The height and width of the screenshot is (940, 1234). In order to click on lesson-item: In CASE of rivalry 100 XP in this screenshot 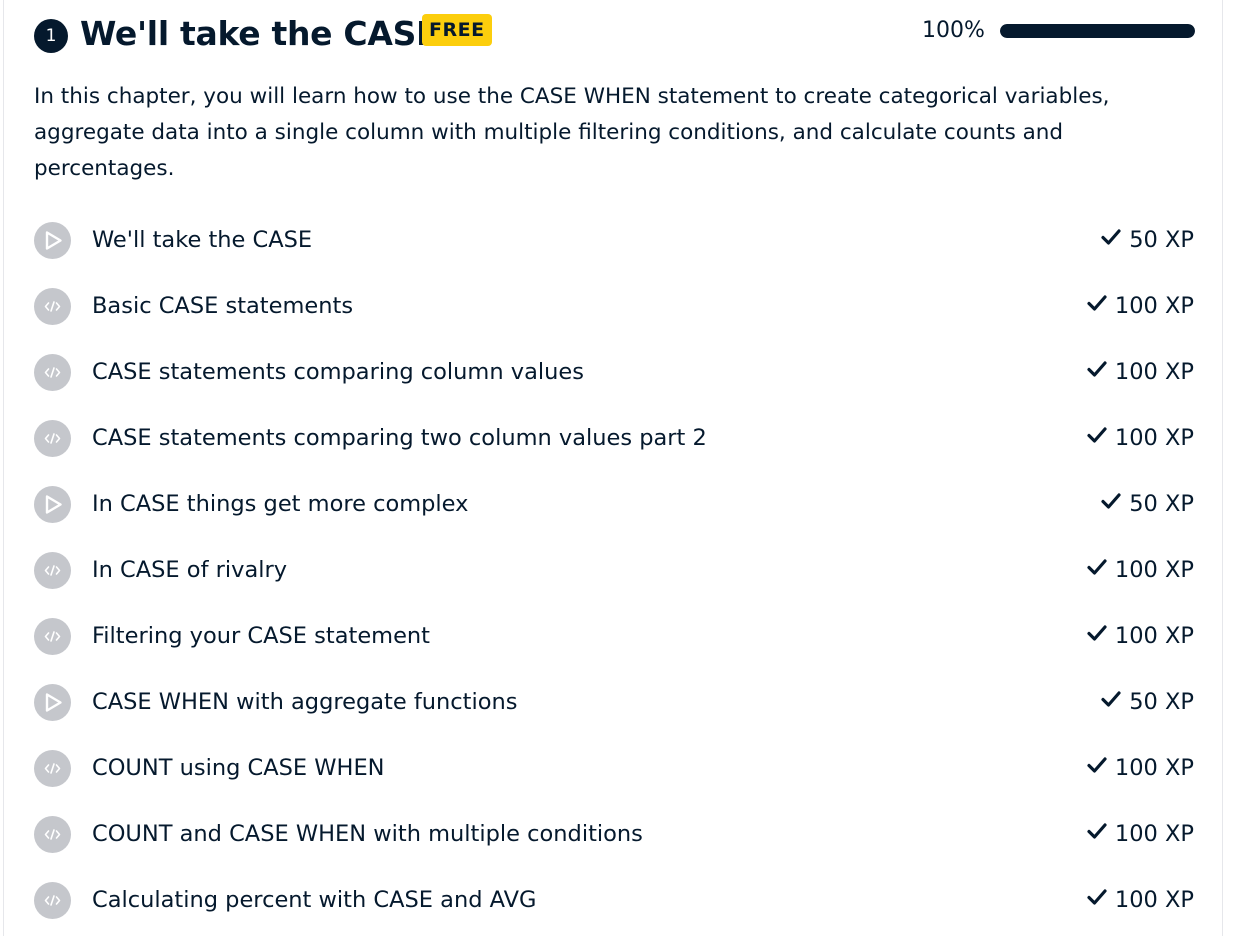, I will do `click(614, 577)`.